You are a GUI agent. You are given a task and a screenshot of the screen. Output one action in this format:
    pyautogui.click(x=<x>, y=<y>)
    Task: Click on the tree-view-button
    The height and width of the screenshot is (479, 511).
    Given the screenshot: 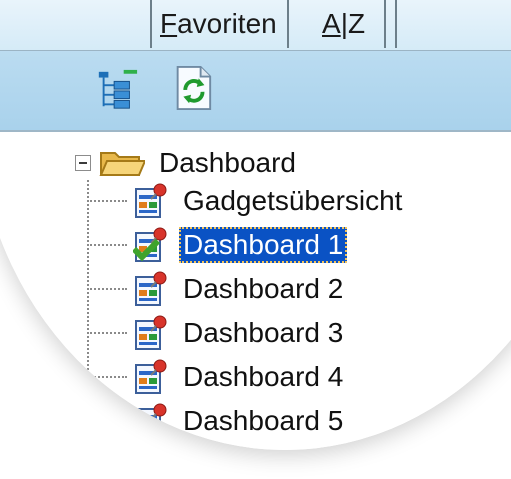 What is the action you would take?
    pyautogui.click(x=117, y=90)
    